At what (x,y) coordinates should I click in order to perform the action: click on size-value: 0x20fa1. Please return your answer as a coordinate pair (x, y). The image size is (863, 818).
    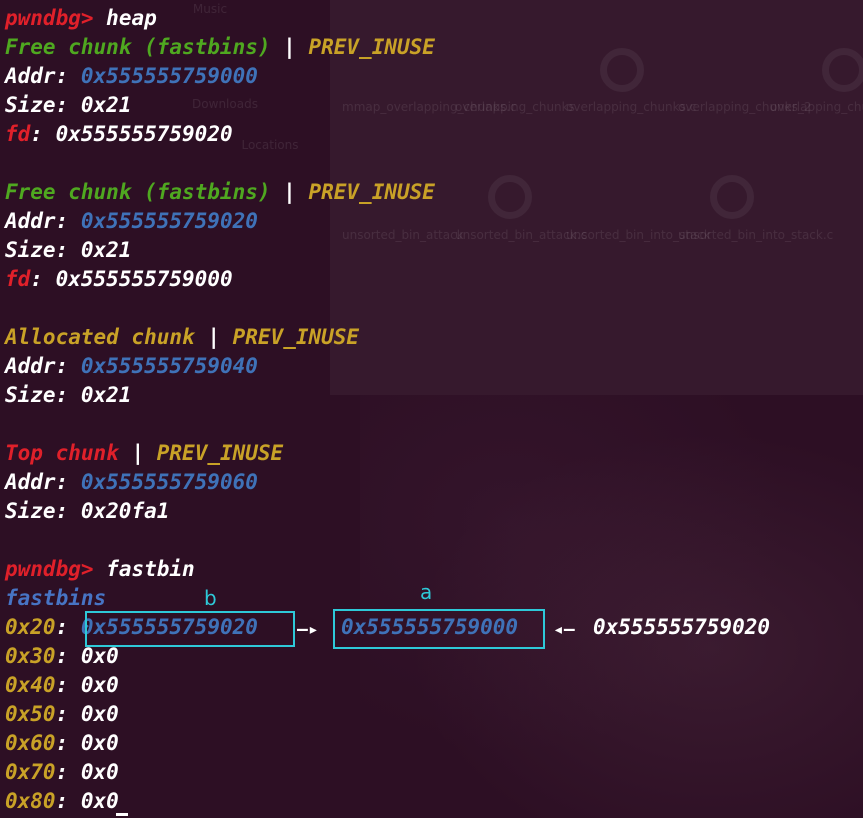
    Looking at the image, I should click on (125, 511).